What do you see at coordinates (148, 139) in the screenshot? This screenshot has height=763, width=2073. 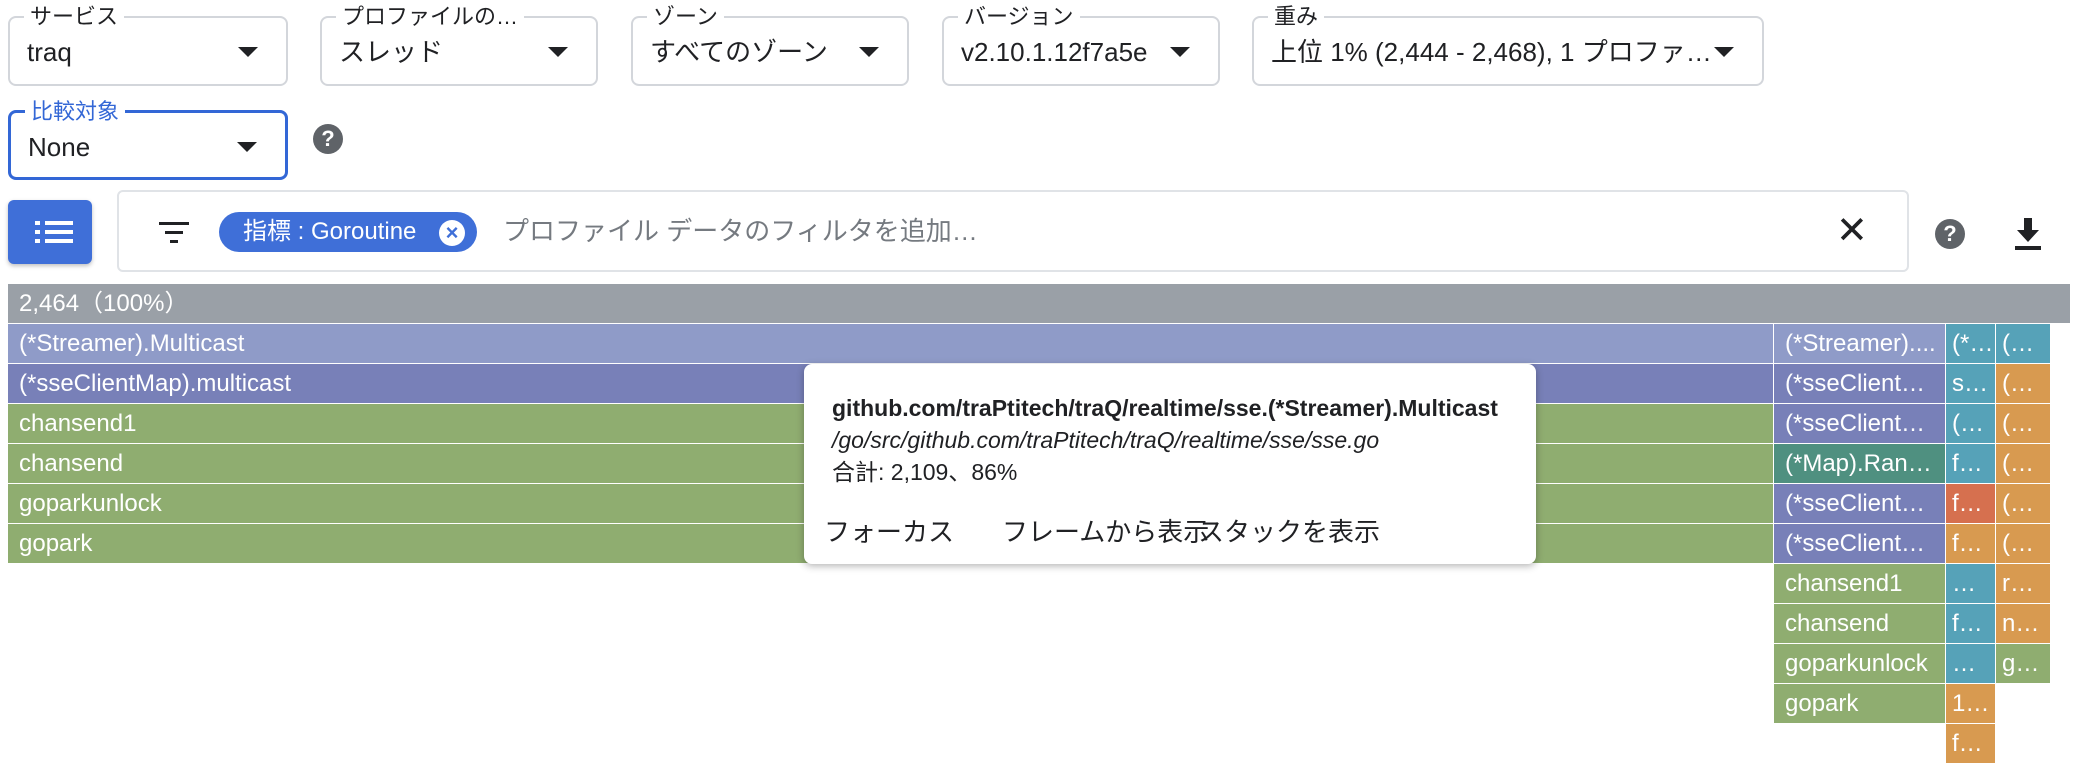 I see `compare-to-select: 比較対象 None` at bounding box center [148, 139].